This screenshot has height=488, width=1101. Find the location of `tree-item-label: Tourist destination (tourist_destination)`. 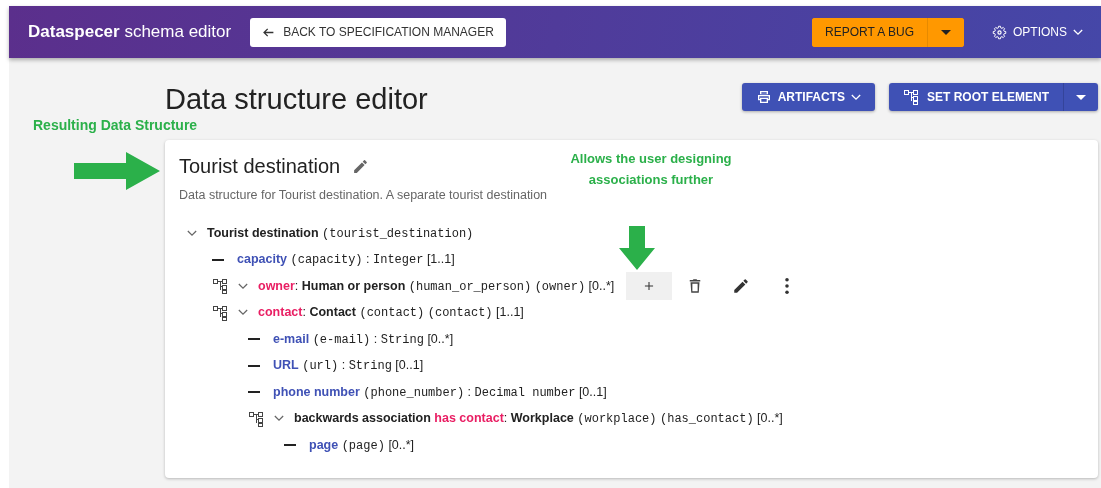

tree-item-label: Tourist destination (tourist_destination) is located at coordinates (340, 233).